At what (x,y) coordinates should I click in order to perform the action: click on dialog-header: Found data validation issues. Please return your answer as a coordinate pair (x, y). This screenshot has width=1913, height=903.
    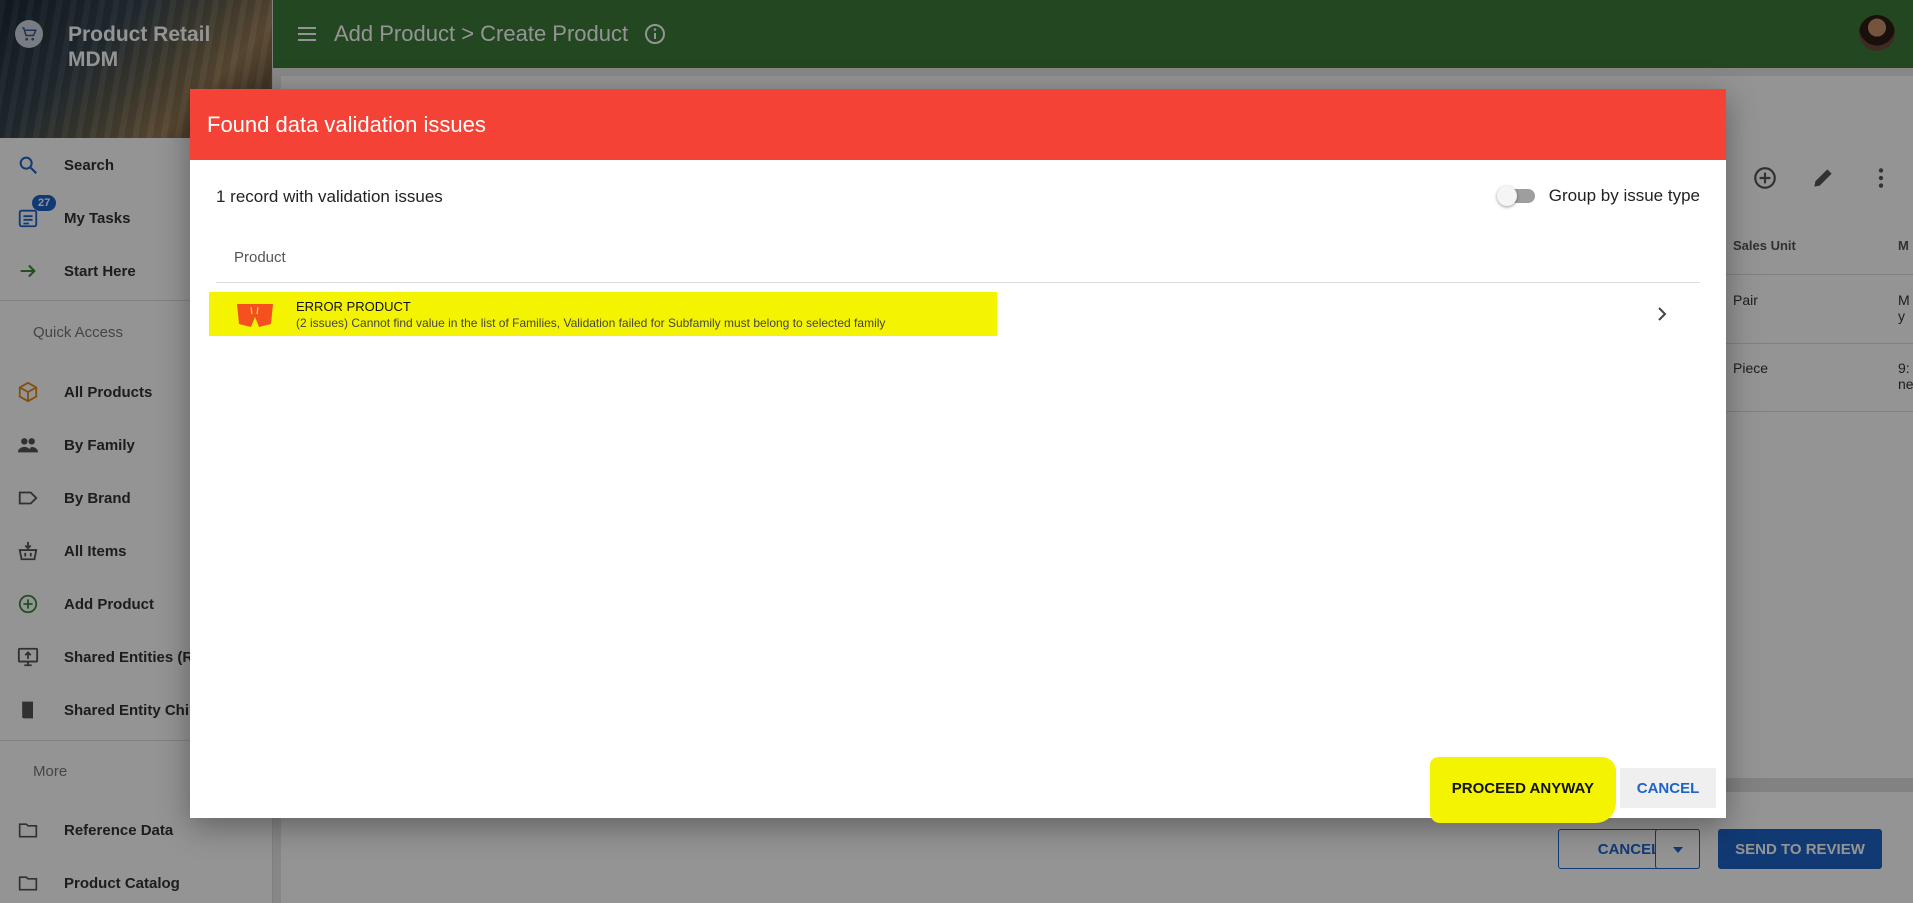
    Looking at the image, I should click on (958, 124).